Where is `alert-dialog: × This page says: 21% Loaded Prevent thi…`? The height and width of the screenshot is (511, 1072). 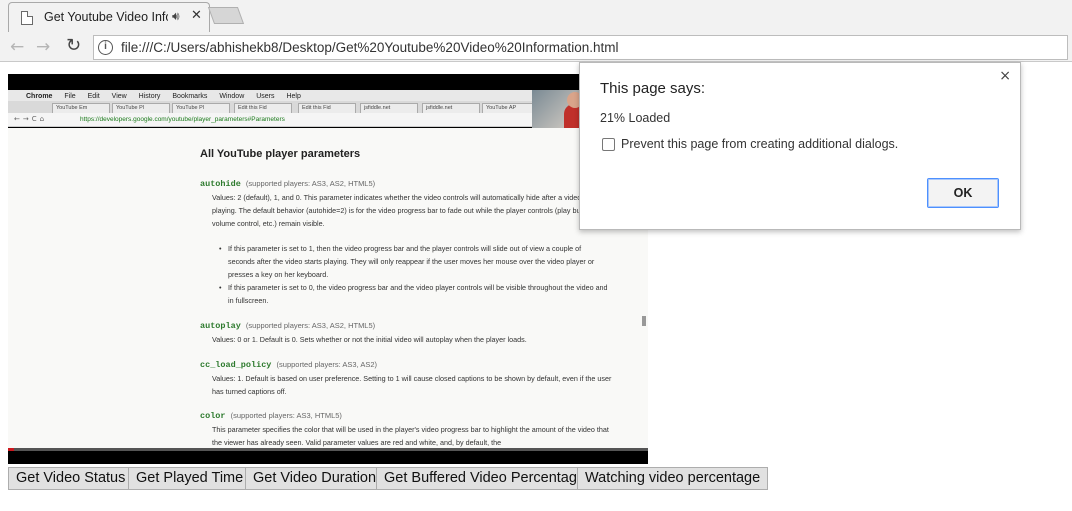 alert-dialog: × This page says: 21% Loaded Prevent thi… is located at coordinates (800, 146).